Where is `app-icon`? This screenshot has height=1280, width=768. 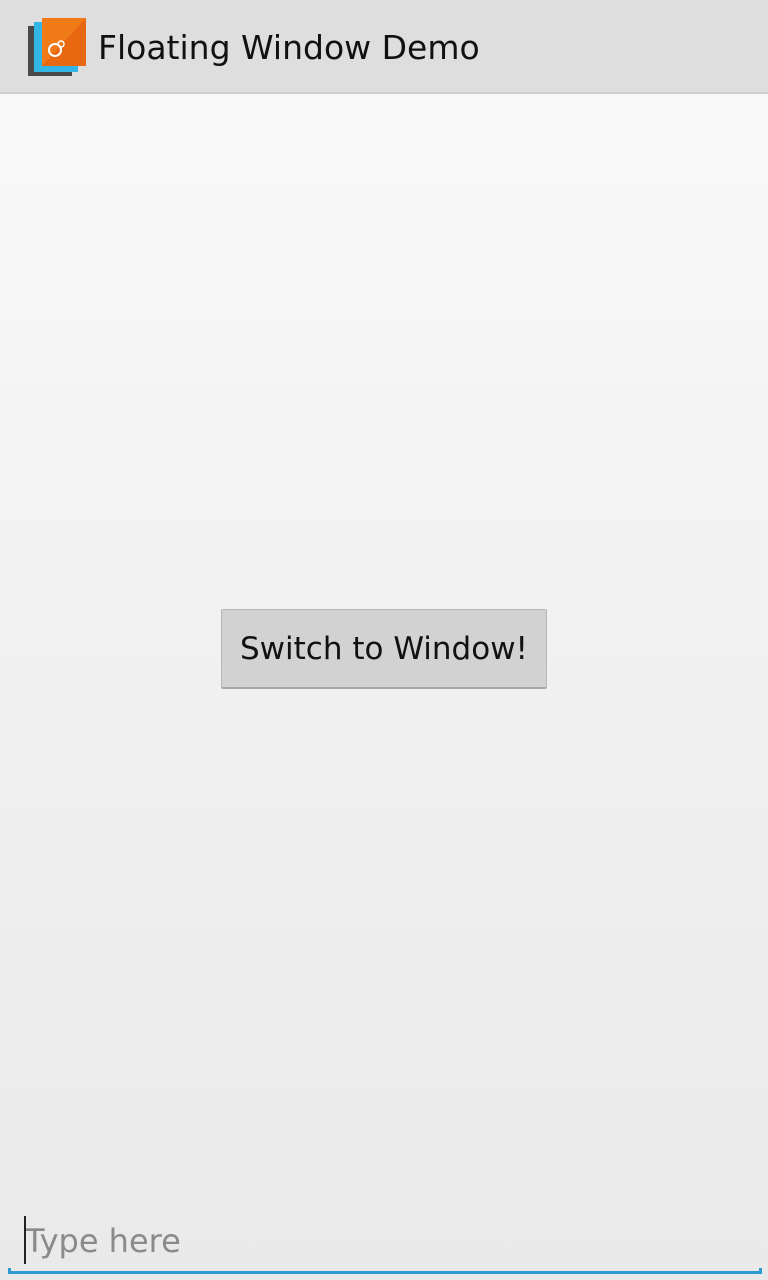
app-icon is located at coordinates (57, 48).